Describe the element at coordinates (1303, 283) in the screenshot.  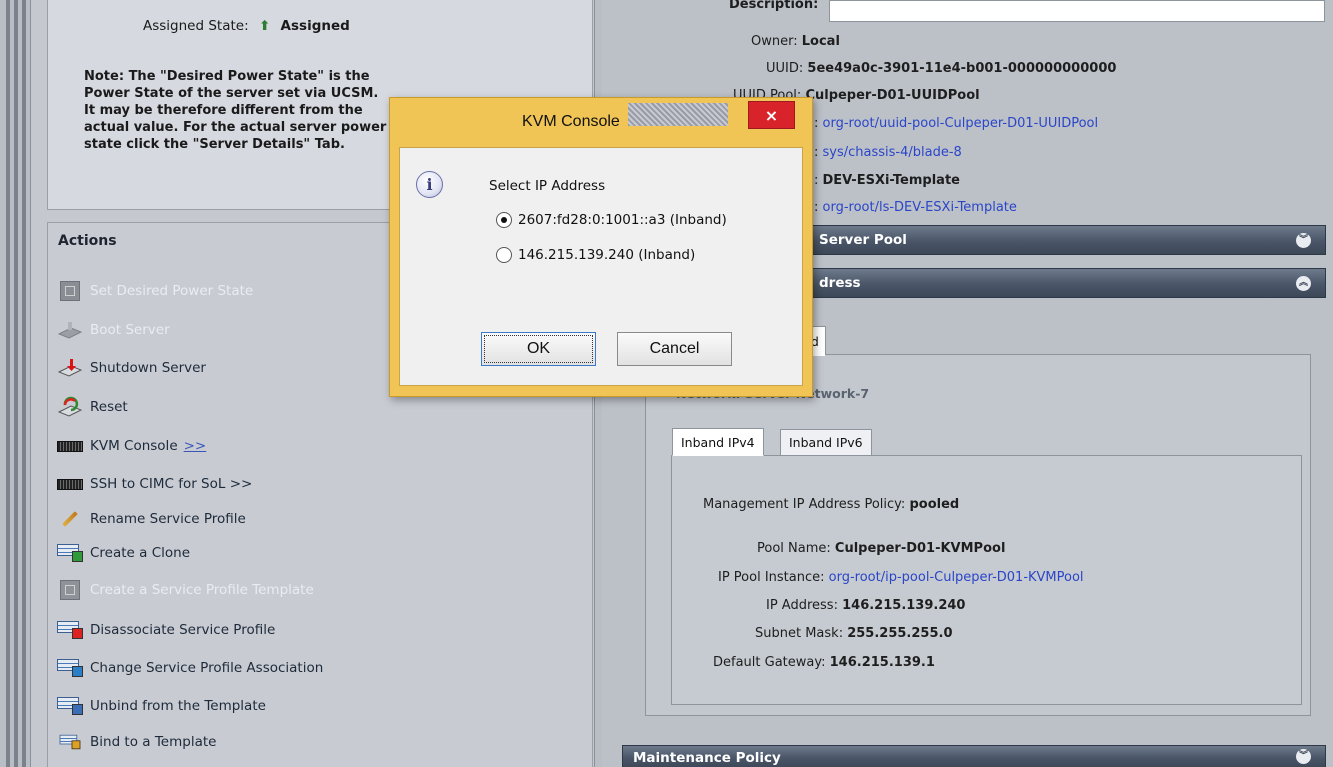
I see `chevron-up-icon: ︽` at that location.